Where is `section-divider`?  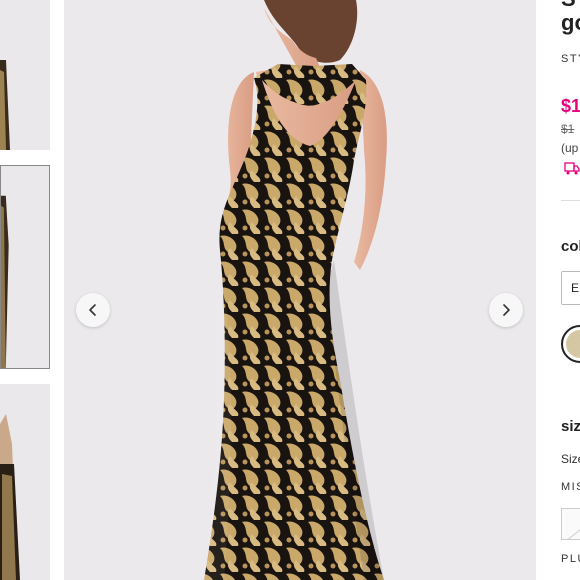
section-divider is located at coordinates (570, 200).